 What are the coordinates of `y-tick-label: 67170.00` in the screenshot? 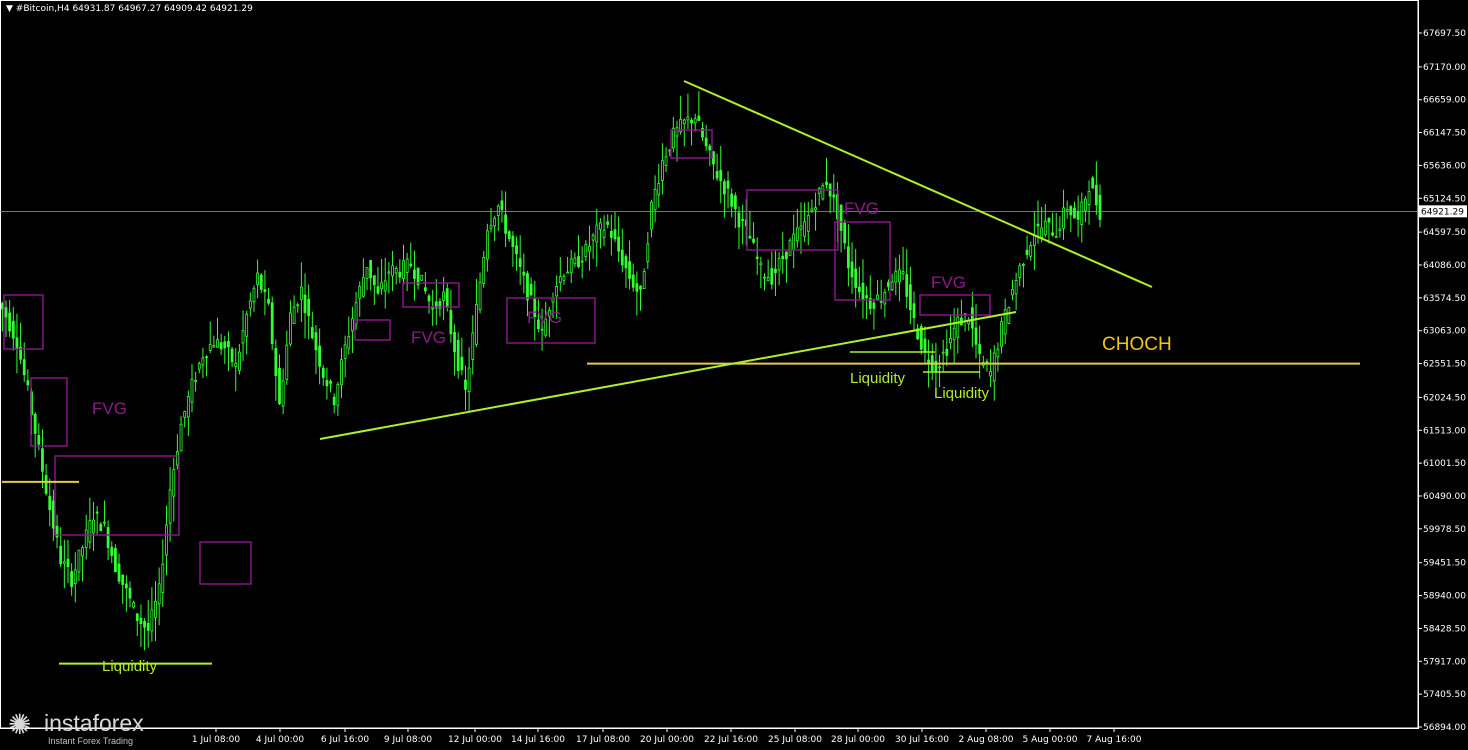 It's located at (1444, 68).